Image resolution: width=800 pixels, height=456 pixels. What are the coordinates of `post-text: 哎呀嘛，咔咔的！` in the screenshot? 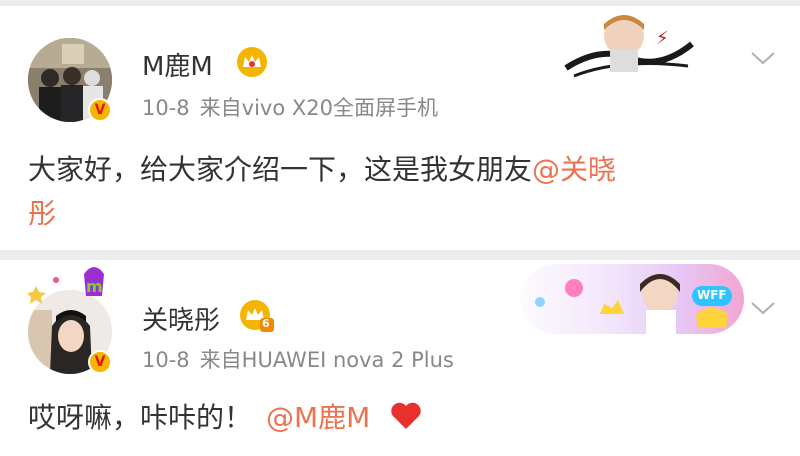 It's located at (140, 417).